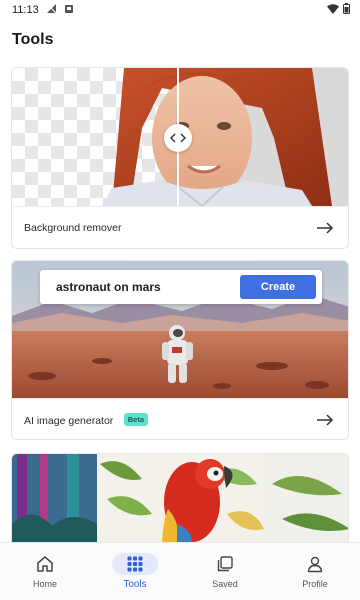 The width and height of the screenshot is (360, 600). Describe the element at coordinates (181, 287) in the screenshot. I see `prompt-bar: astronaut on mars Create` at that location.